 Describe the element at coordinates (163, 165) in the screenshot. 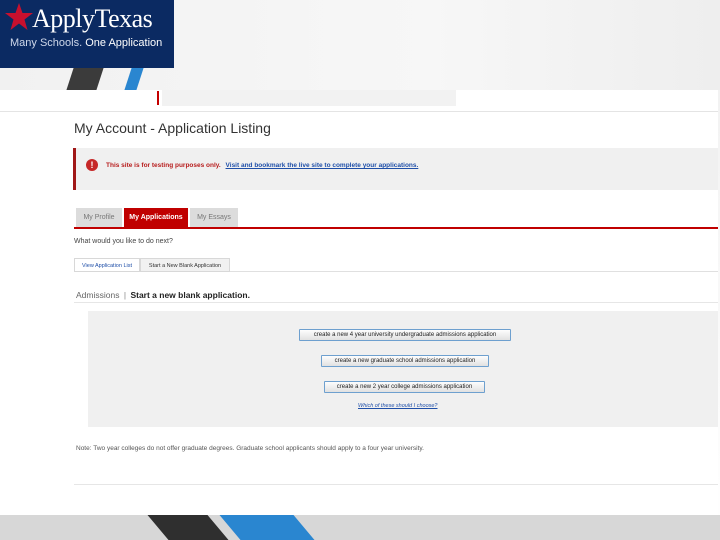

I see `alert-text: This site is for testing purposes only.` at that location.